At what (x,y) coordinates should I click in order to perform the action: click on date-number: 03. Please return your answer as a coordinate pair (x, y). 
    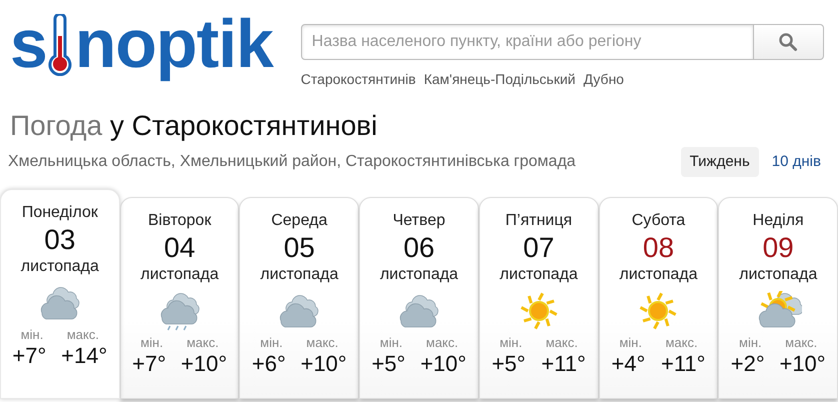
    Looking at the image, I should click on (59, 240).